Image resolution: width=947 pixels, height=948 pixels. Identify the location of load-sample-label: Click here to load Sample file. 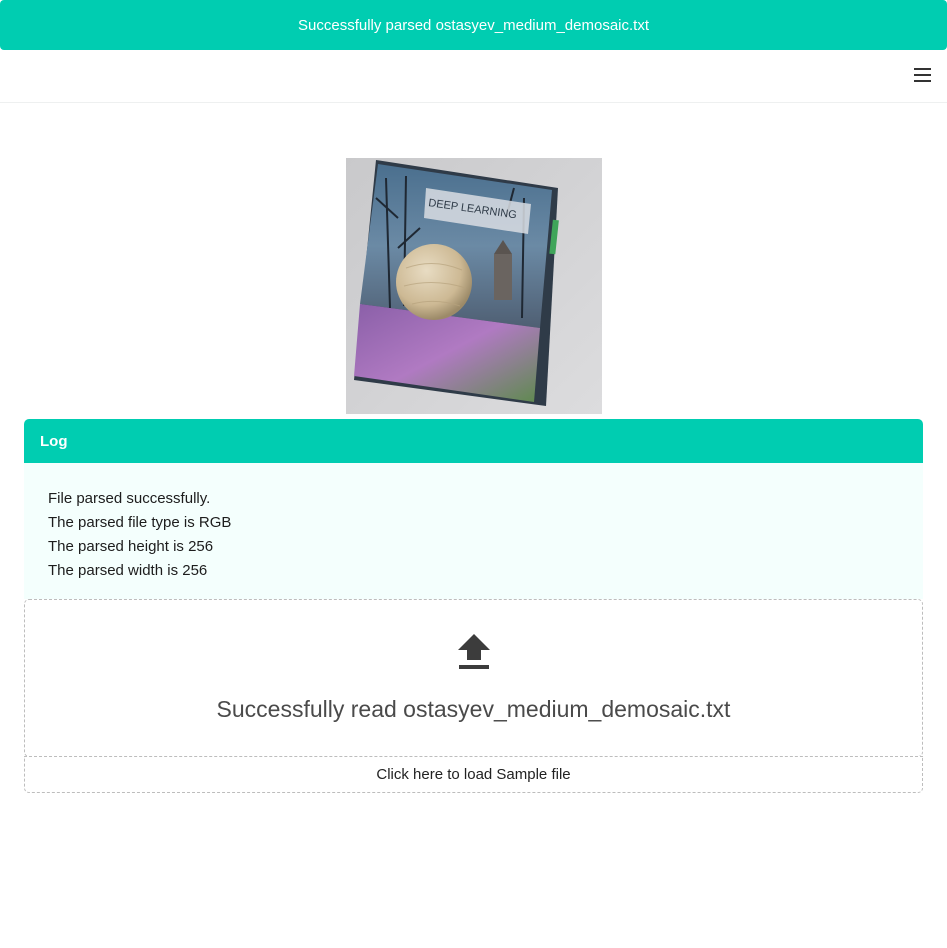
(473, 774).